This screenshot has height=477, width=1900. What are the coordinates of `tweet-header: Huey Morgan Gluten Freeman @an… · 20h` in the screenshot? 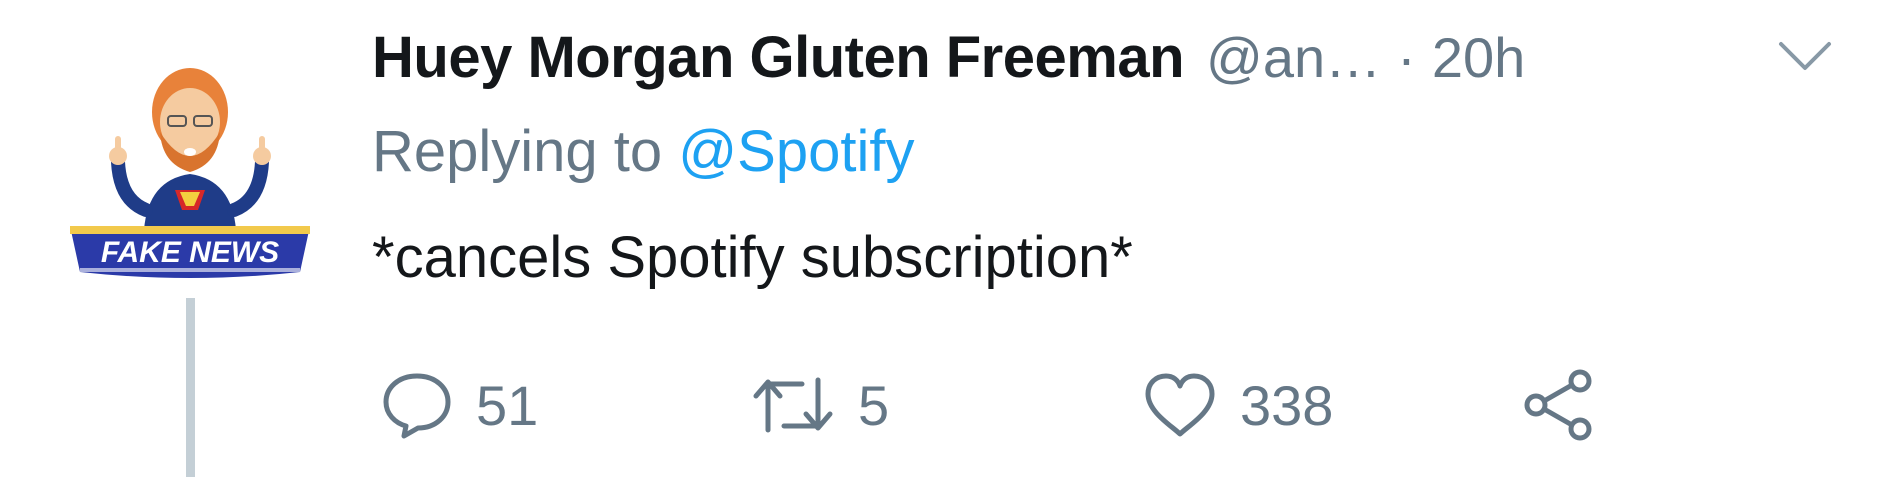 It's located at (1112, 57).